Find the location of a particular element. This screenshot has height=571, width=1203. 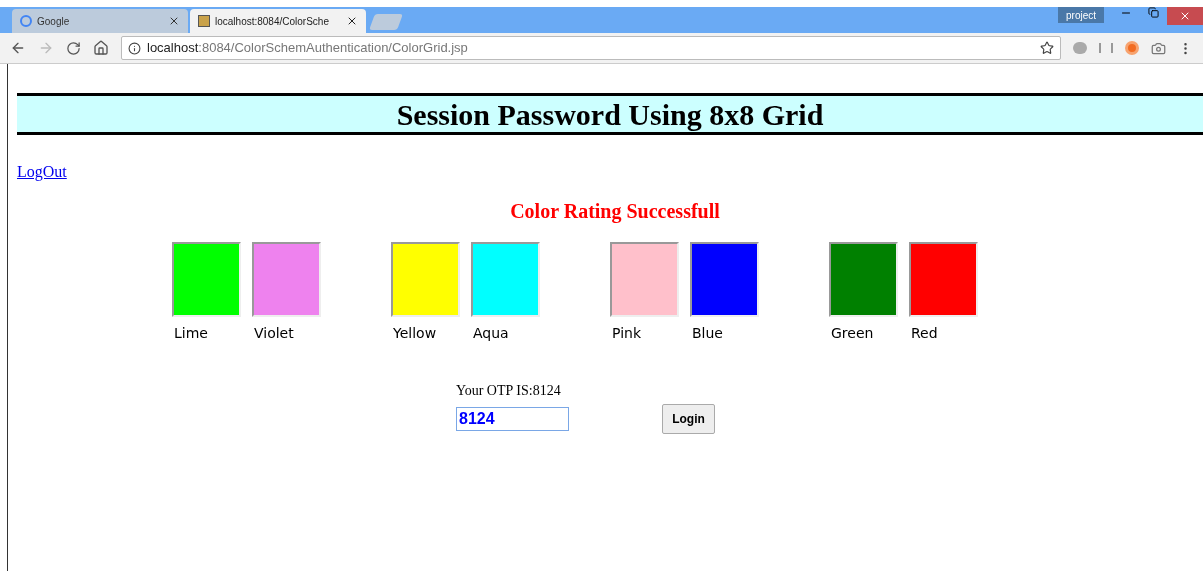

logout-link: LogOut is located at coordinates (42, 171).